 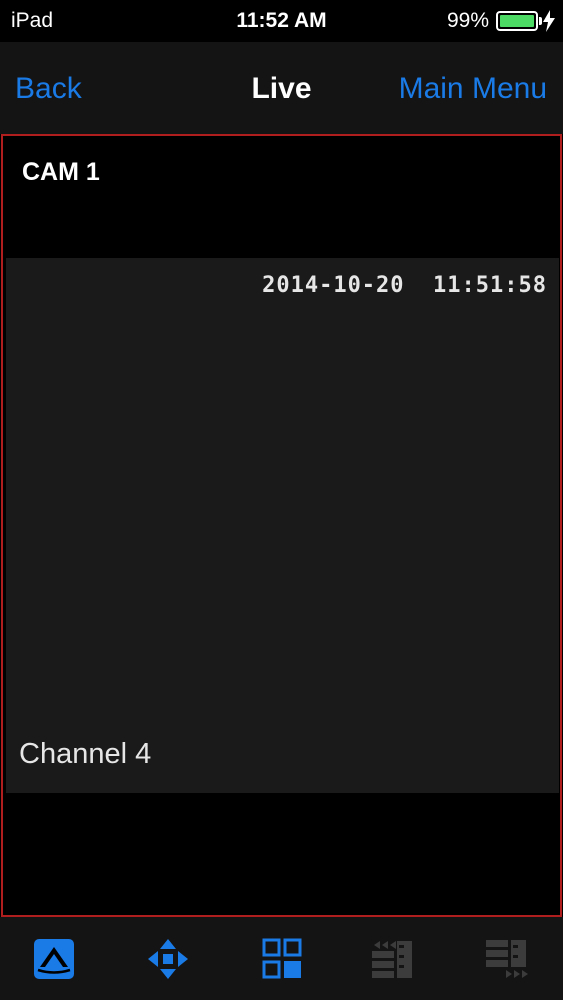 I want to click on grid-layout-icon, so click(x=282, y=958).